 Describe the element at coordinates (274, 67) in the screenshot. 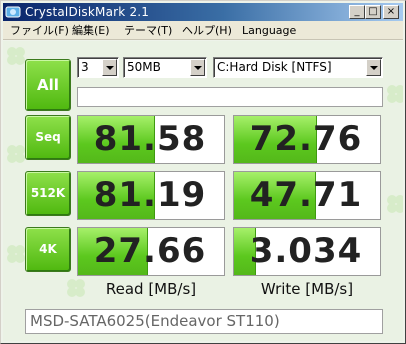

I see `drive-value: C:Hard Disk [NTFS]` at that location.